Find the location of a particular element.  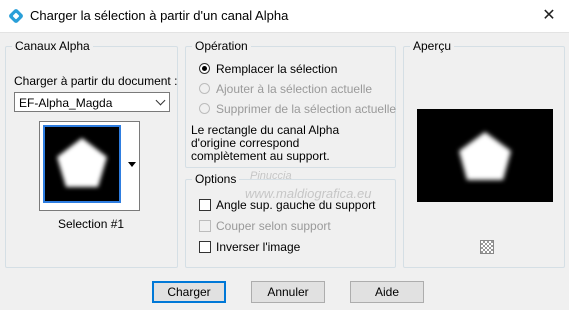

channel-thumbnail-picker is located at coordinates (89, 166).